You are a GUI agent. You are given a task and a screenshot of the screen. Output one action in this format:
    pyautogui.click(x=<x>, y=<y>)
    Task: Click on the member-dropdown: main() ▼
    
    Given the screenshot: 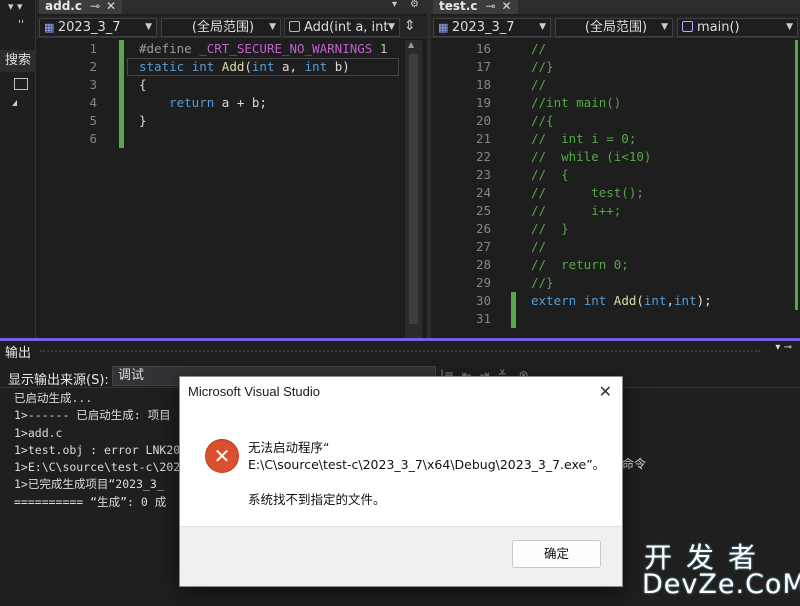 What is the action you would take?
    pyautogui.click(x=737, y=27)
    